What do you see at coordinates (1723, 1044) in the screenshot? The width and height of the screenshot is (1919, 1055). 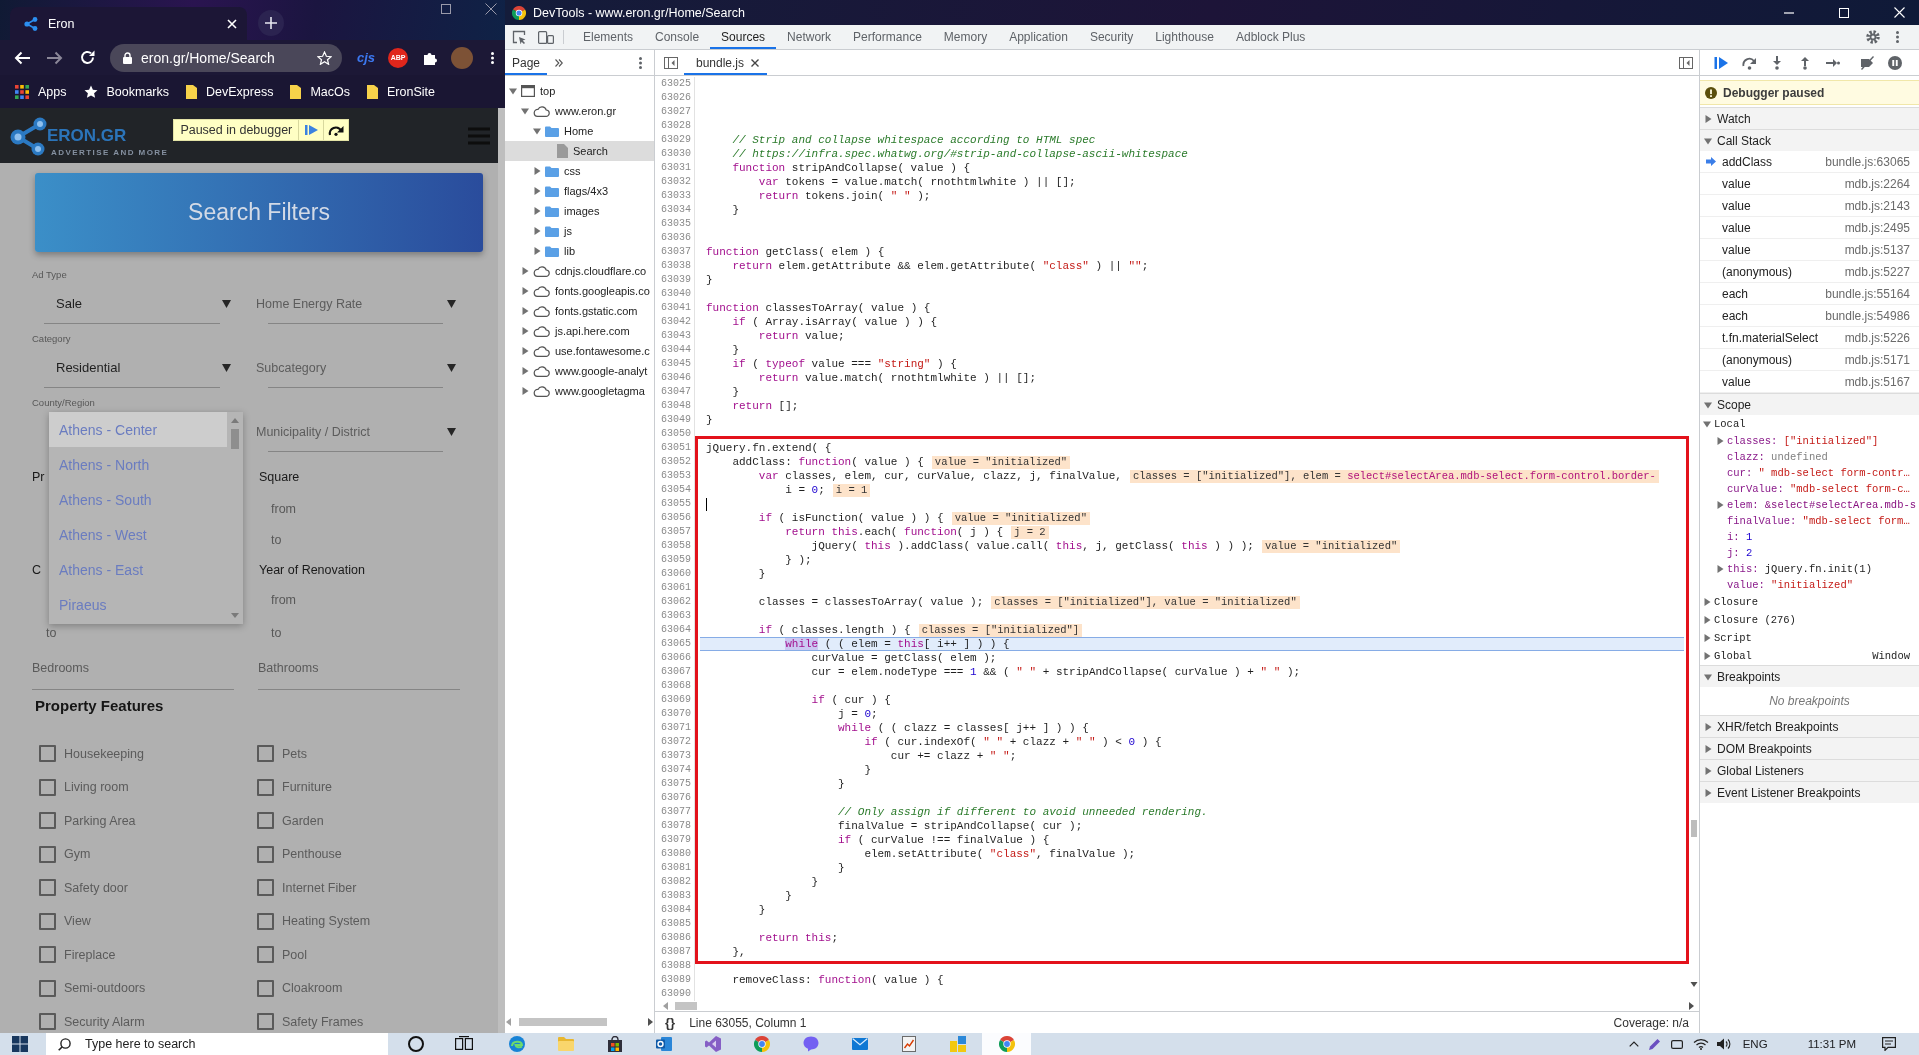 I see `volume-icon` at bounding box center [1723, 1044].